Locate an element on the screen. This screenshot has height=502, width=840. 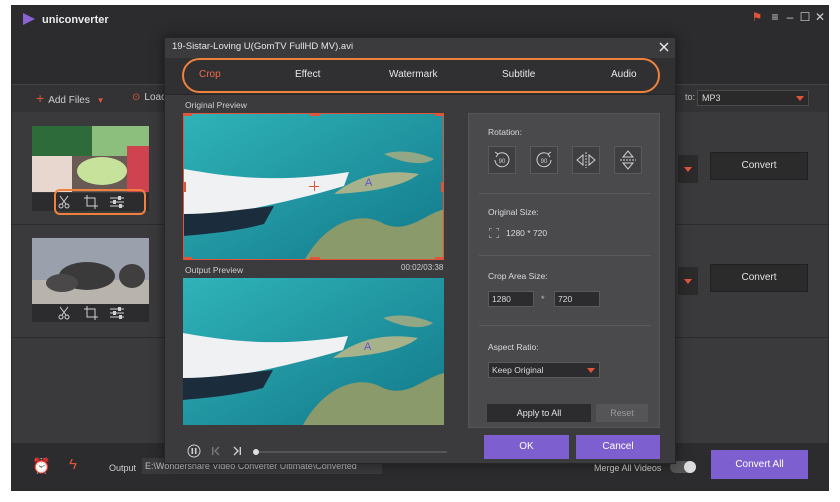
flip-horizontal-icon is located at coordinates (586, 160).